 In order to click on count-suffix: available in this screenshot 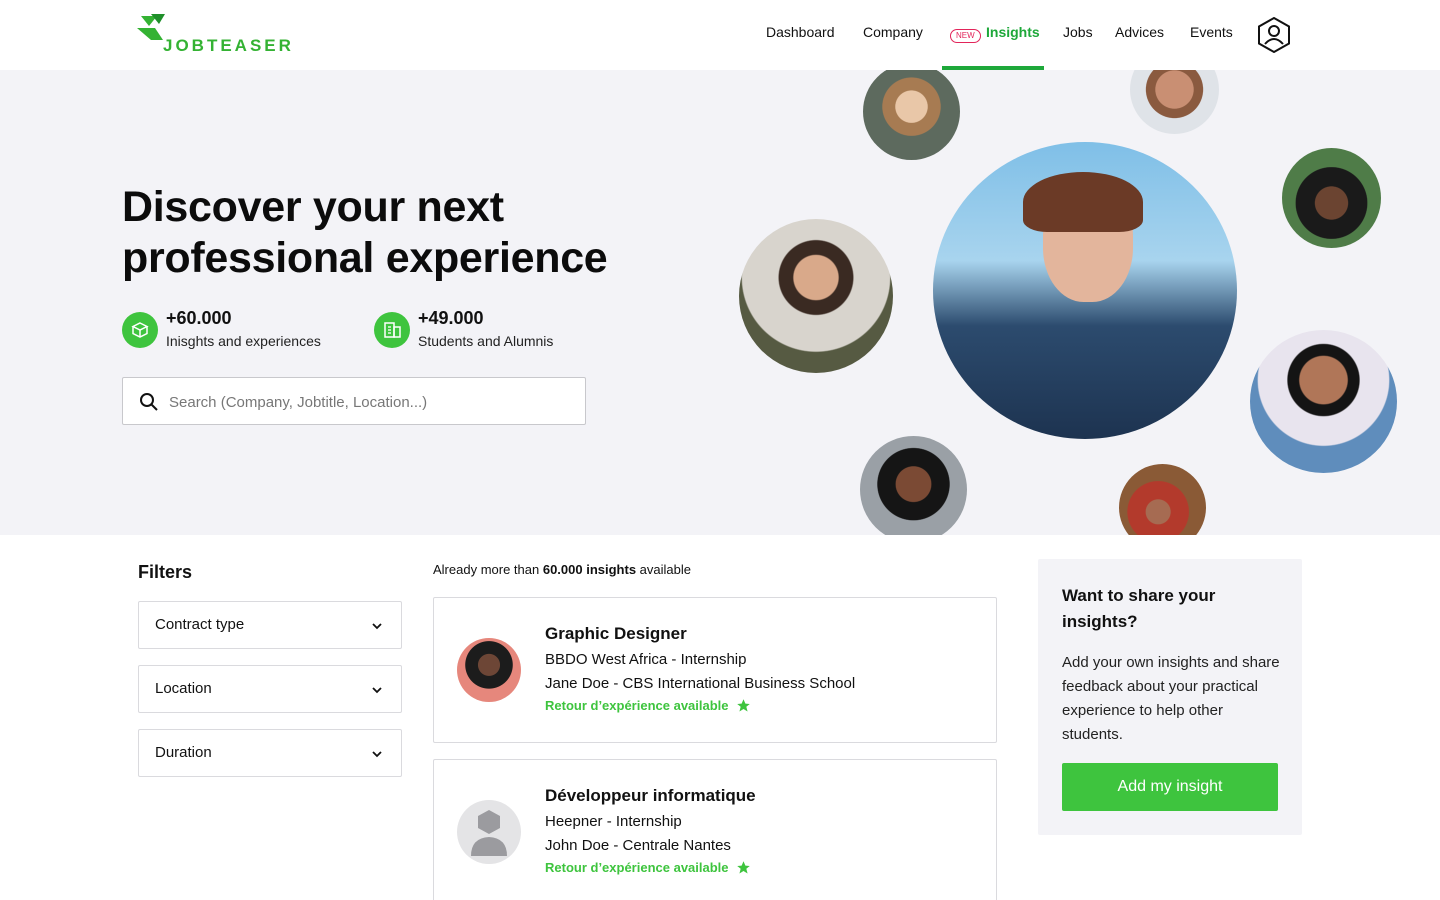, I will do `click(663, 569)`.